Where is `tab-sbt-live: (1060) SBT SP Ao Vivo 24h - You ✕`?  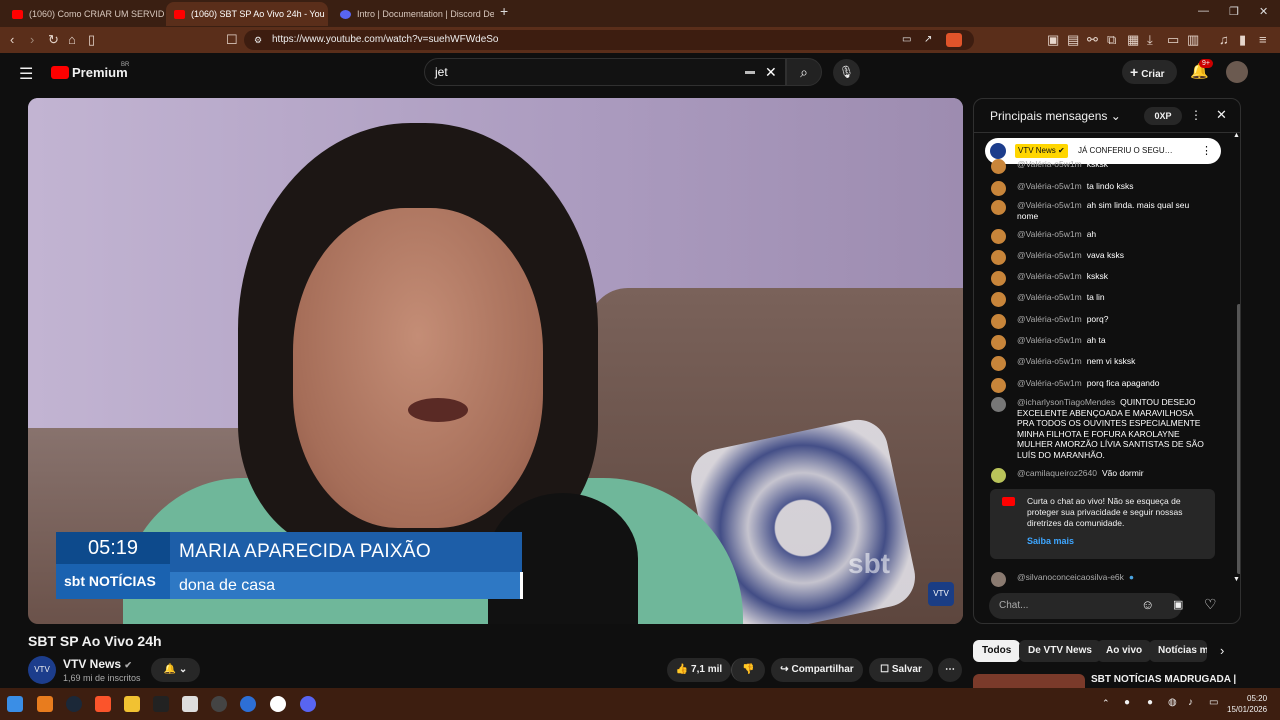 tab-sbt-live: (1060) SBT SP Ao Vivo 24h - You ✕ is located at coordinates (247, 14).